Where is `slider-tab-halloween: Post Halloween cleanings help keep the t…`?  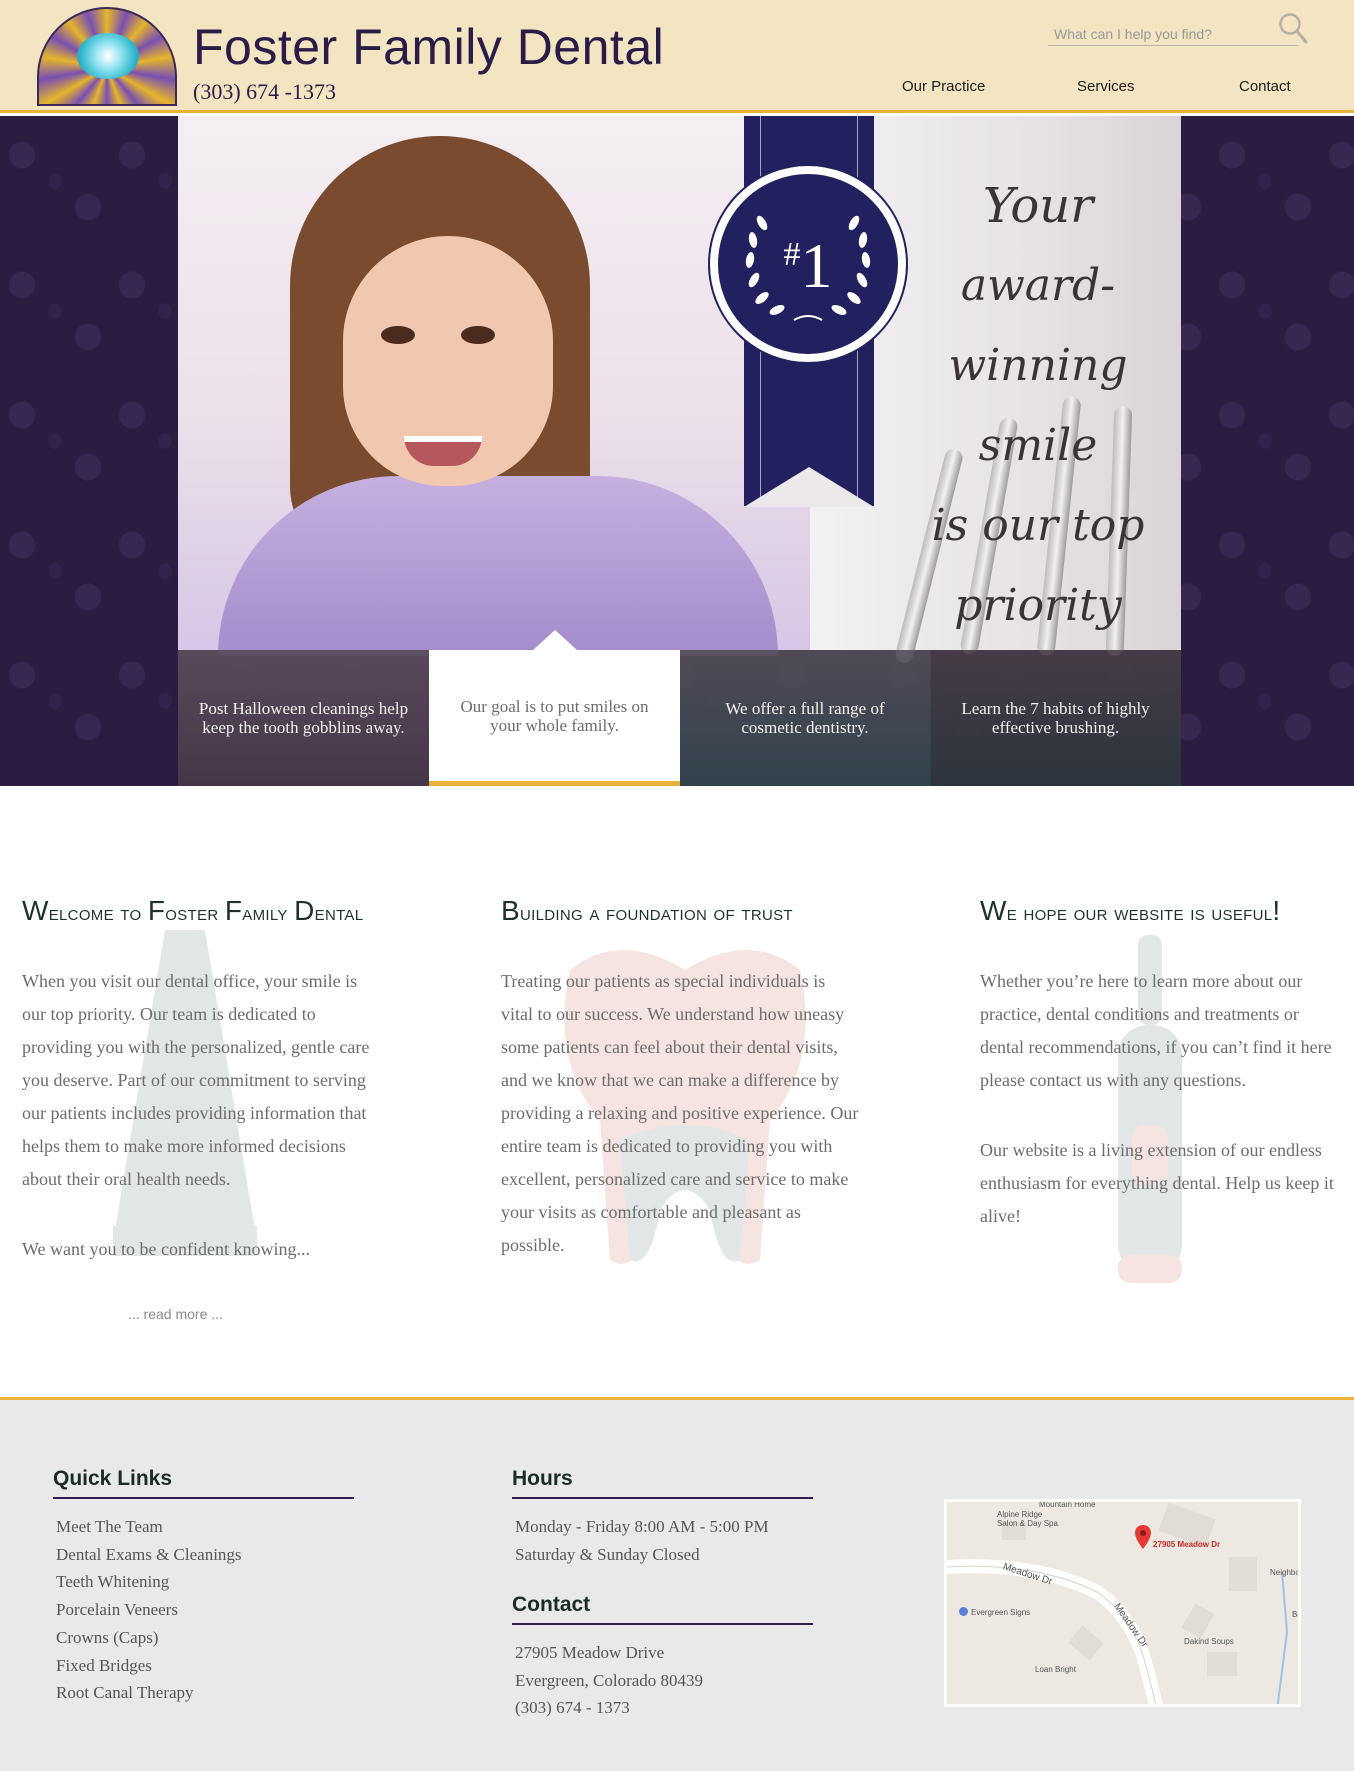 slider-tab-halloween: Post Halloween cleanings help keep the t… is located at coordinates (303, 718).